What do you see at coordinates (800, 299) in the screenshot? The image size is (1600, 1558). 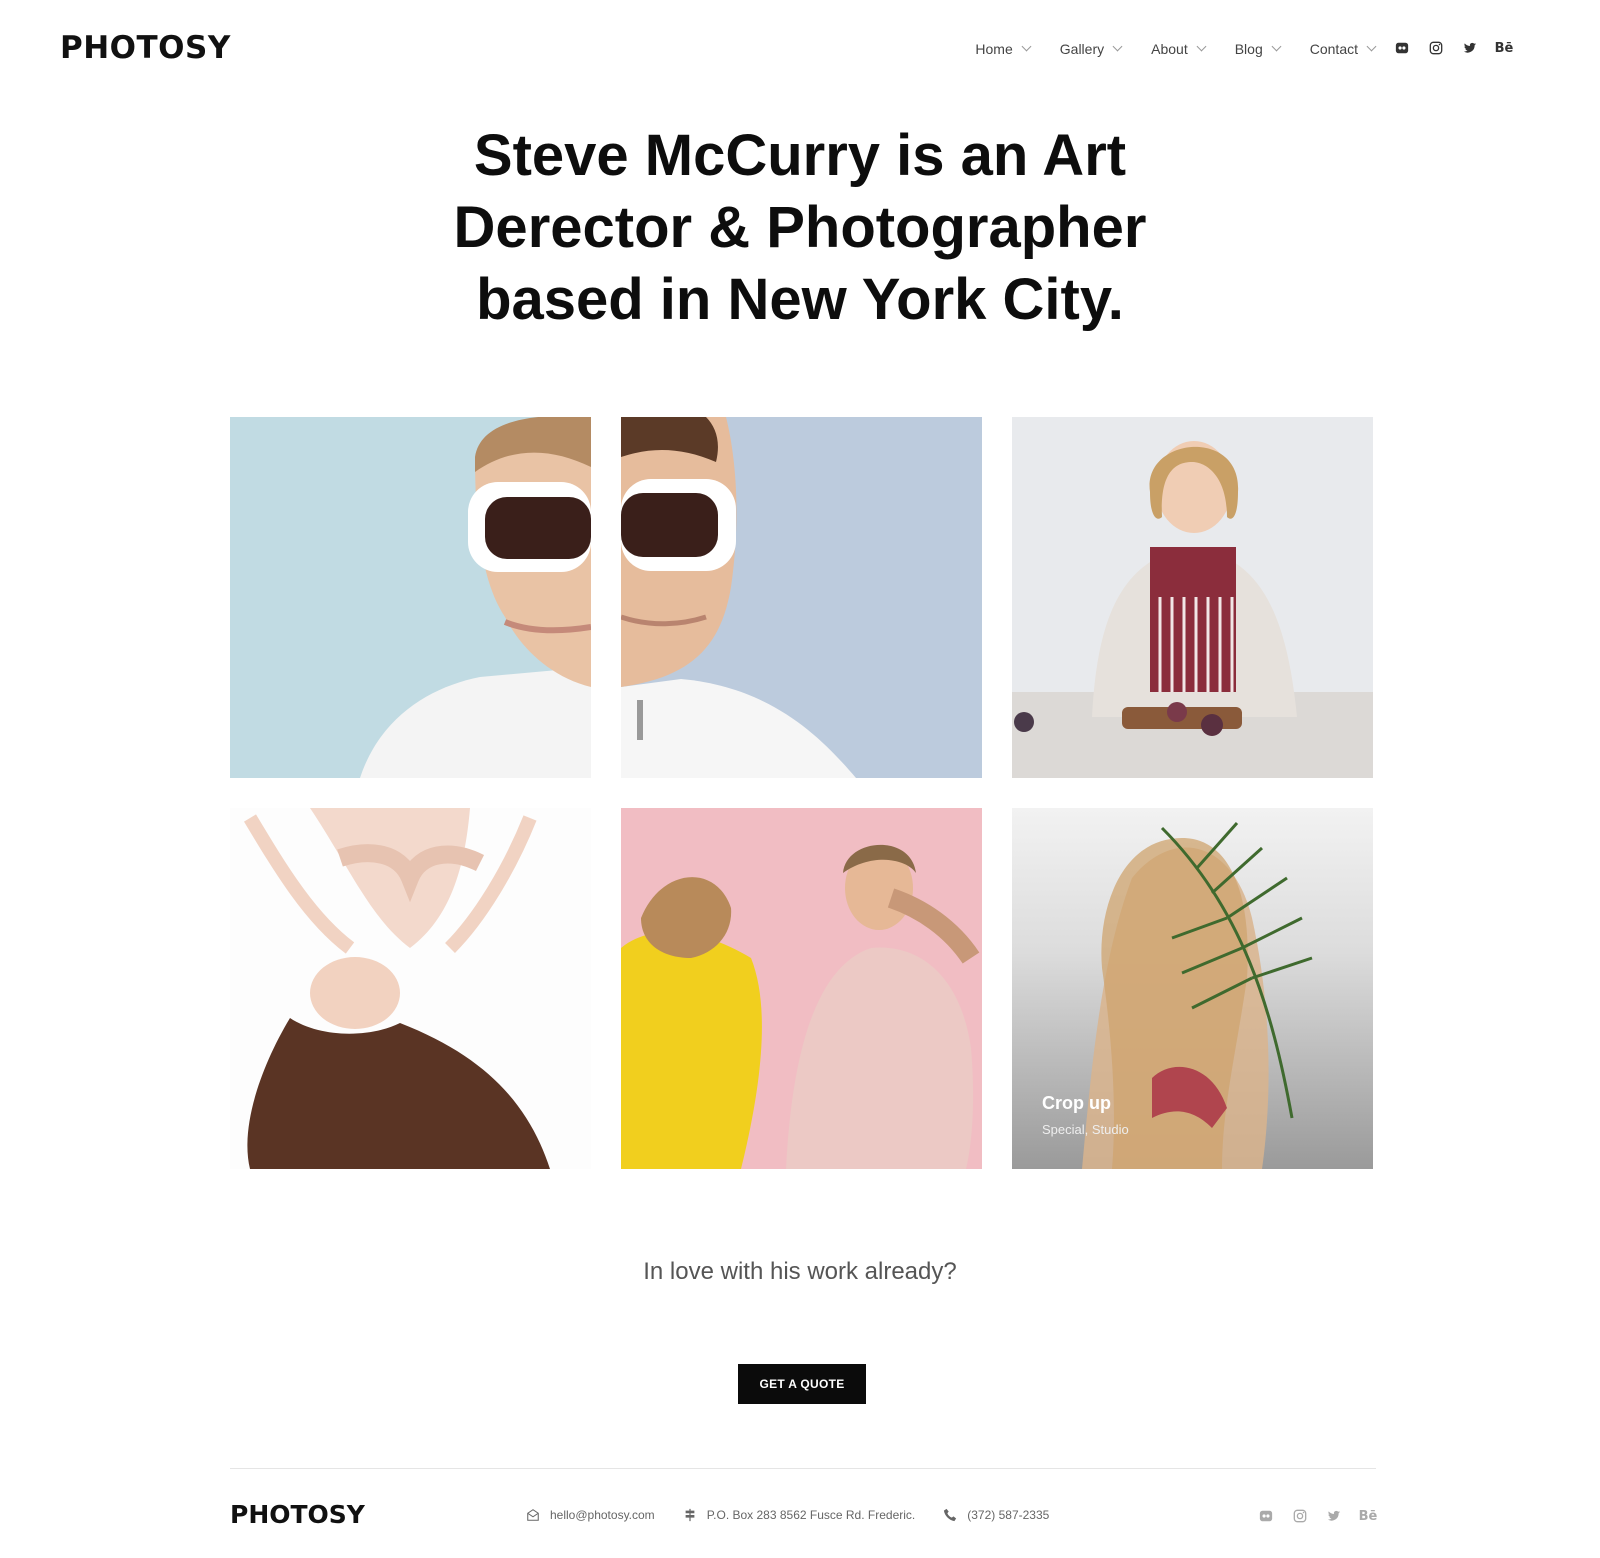 I see `hero-line-3: based in New York City.` at bounding box center [800, 299].